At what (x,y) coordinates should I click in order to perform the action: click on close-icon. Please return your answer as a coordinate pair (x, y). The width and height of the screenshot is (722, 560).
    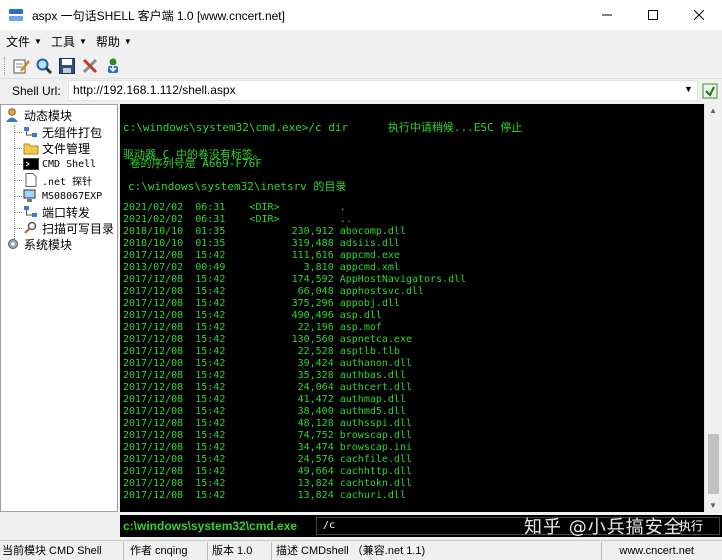
    Looking at the image, I should click on (699, 15).